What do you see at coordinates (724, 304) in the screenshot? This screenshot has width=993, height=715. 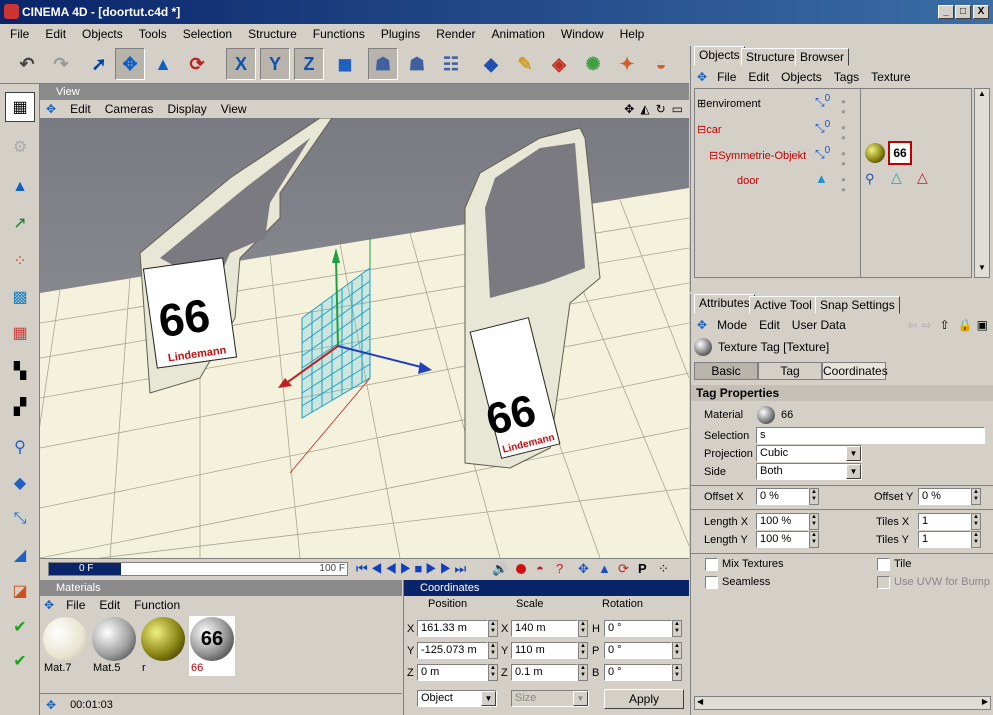 I see `tab-attributes: Attributes` at bounding box center [724, 304].